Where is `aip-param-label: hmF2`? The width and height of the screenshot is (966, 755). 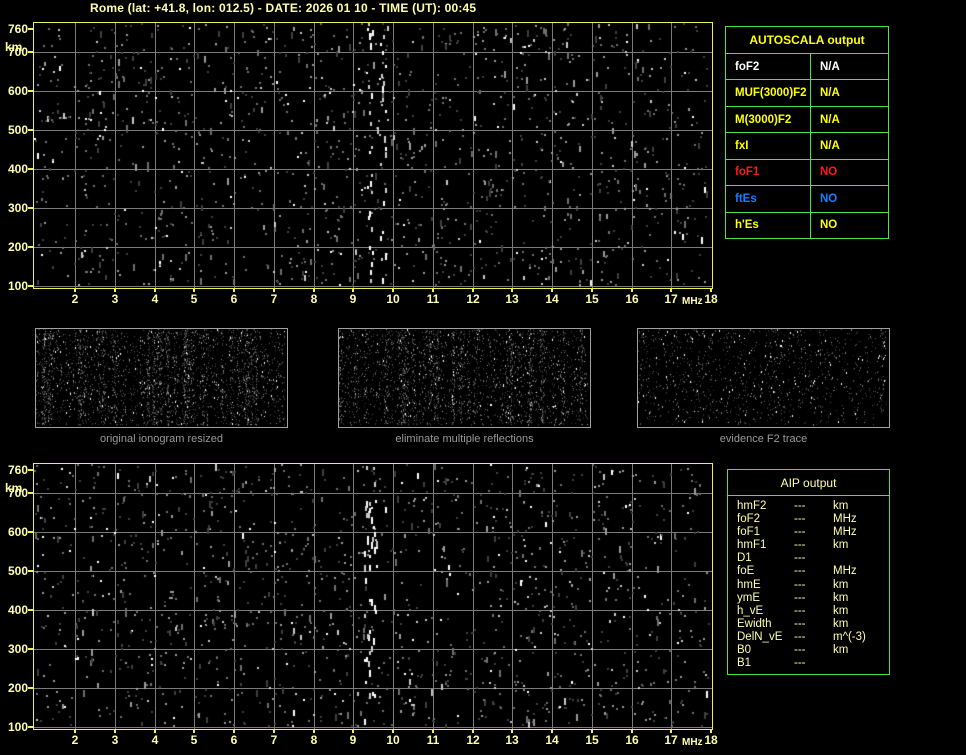 aip-param-label: hmF2 is located at coordinates (752, 506).